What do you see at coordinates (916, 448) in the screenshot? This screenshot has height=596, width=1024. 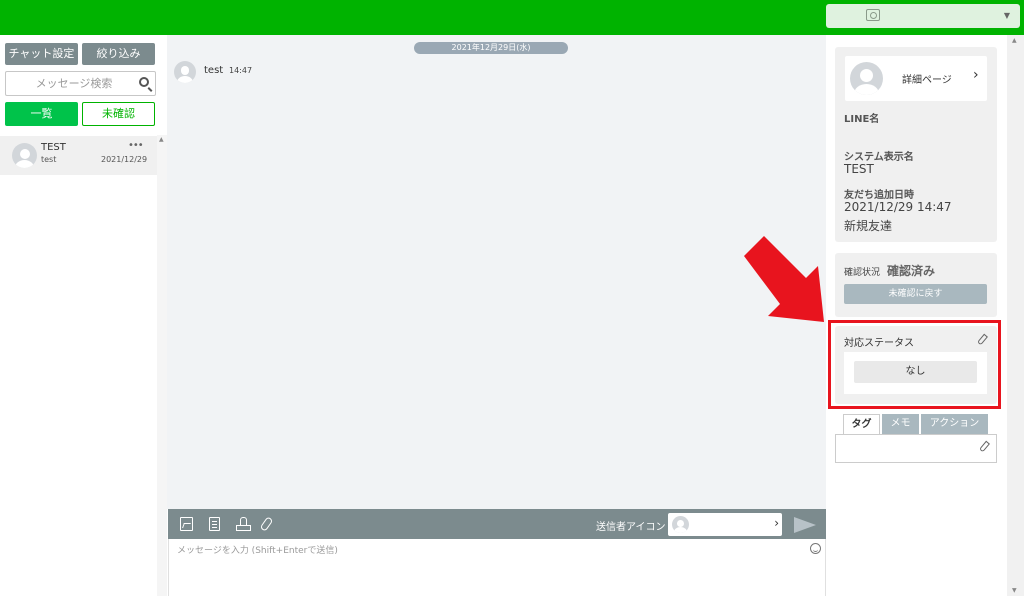 I see `tag-box` at bounding box center [916, 448].